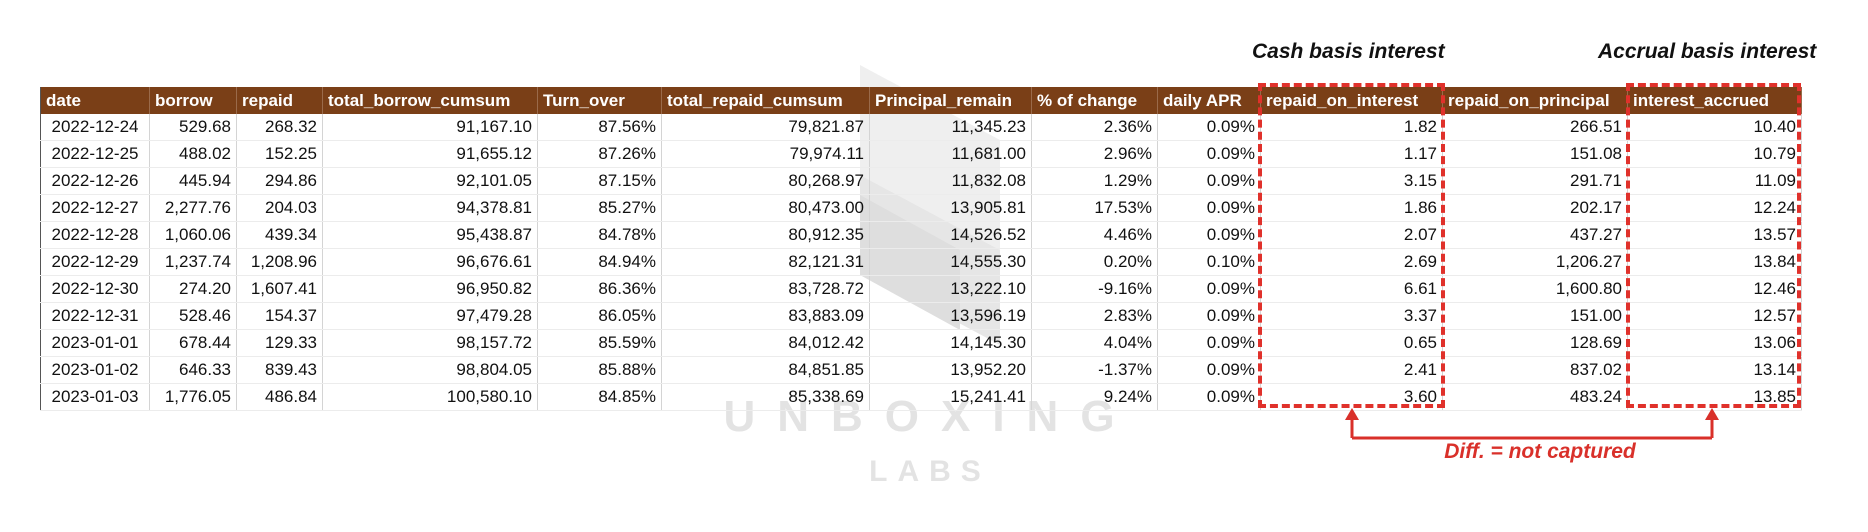  Describe the element at coordinates (1540, 451) in the screenshot. I see `difference-label: Diff. = not captured` at that location.